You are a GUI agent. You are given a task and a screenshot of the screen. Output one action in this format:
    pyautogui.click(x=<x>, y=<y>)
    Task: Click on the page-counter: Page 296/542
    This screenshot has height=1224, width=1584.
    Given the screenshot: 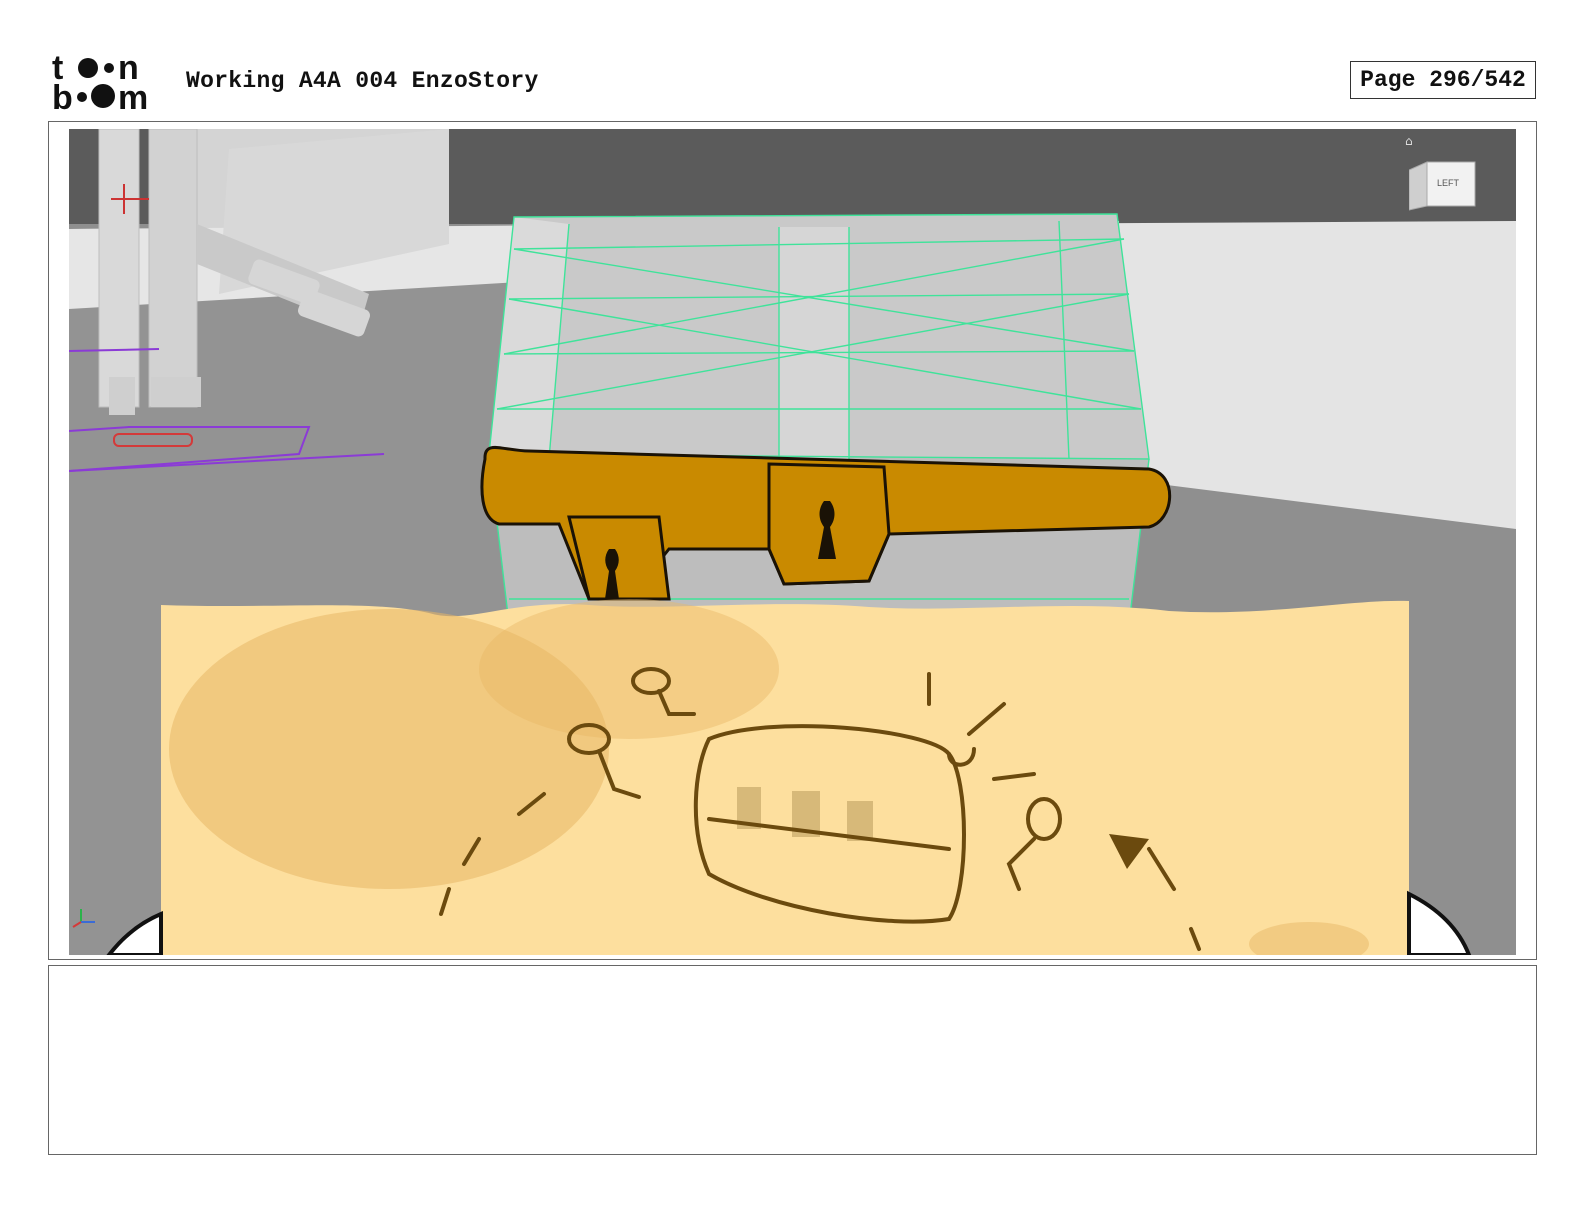 What is the action you would take?
    pyautogui.click(x=1443, y=80)
    